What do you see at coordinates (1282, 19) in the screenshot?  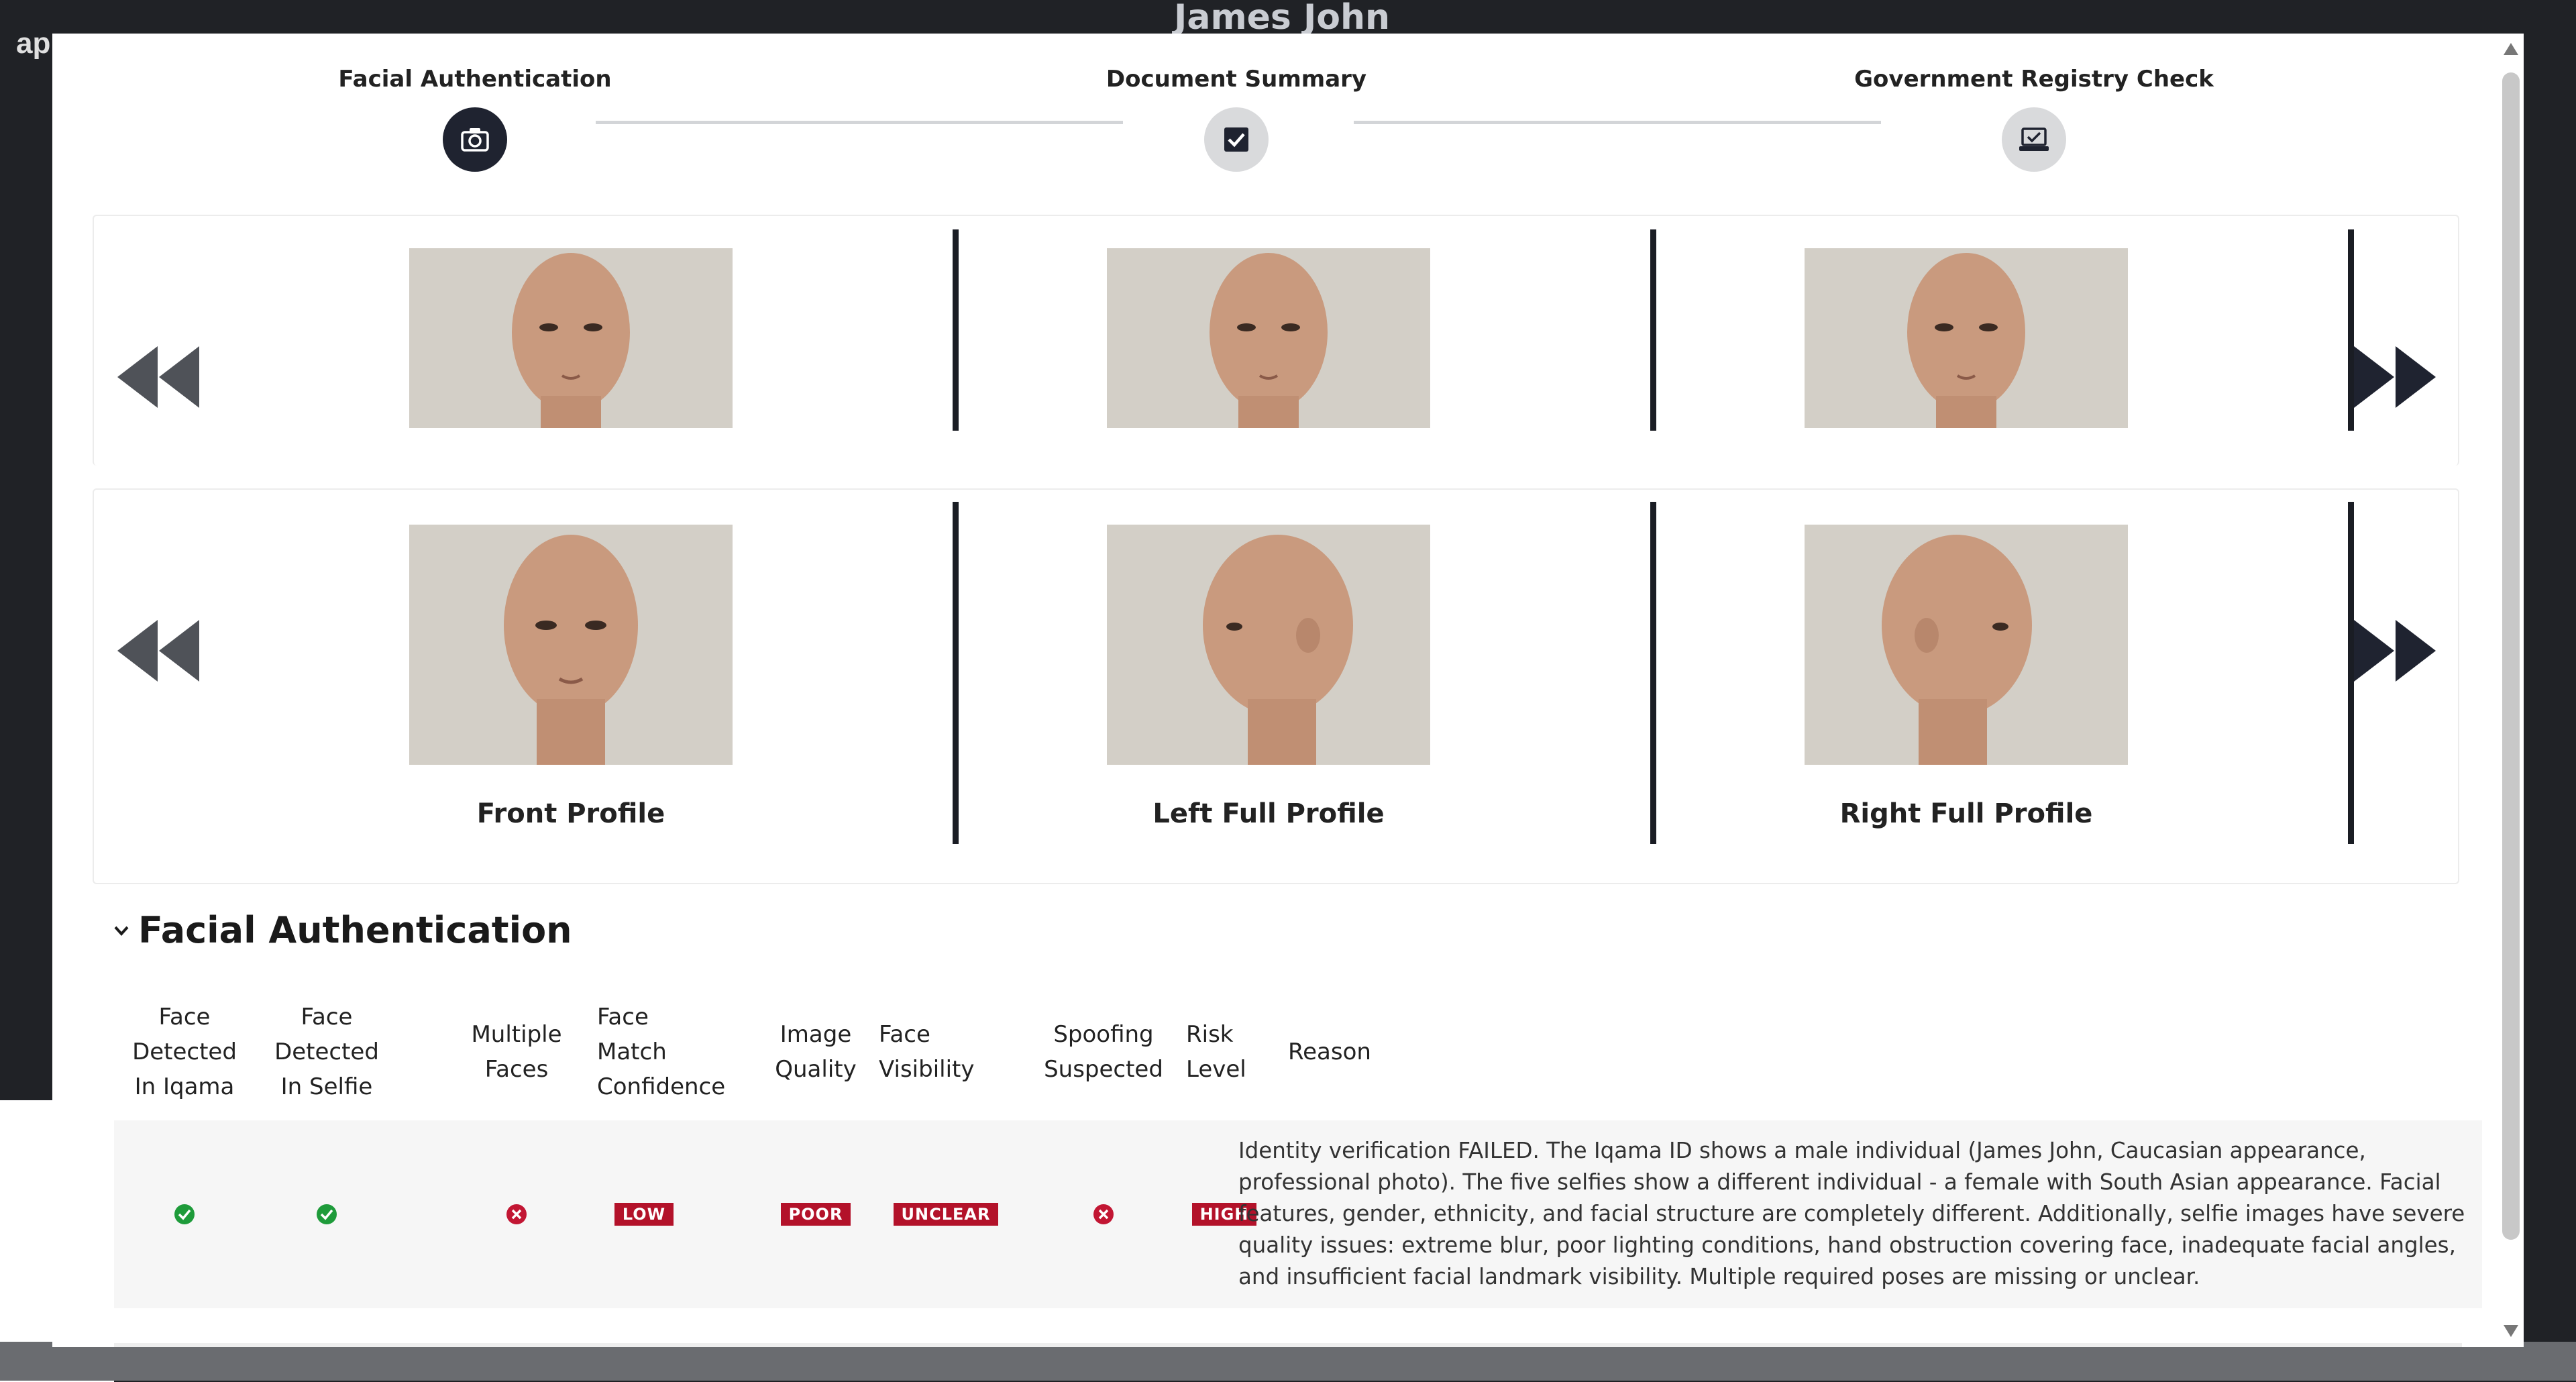 I see `backdrop-title: James John` at bounding box center [1282, 19].